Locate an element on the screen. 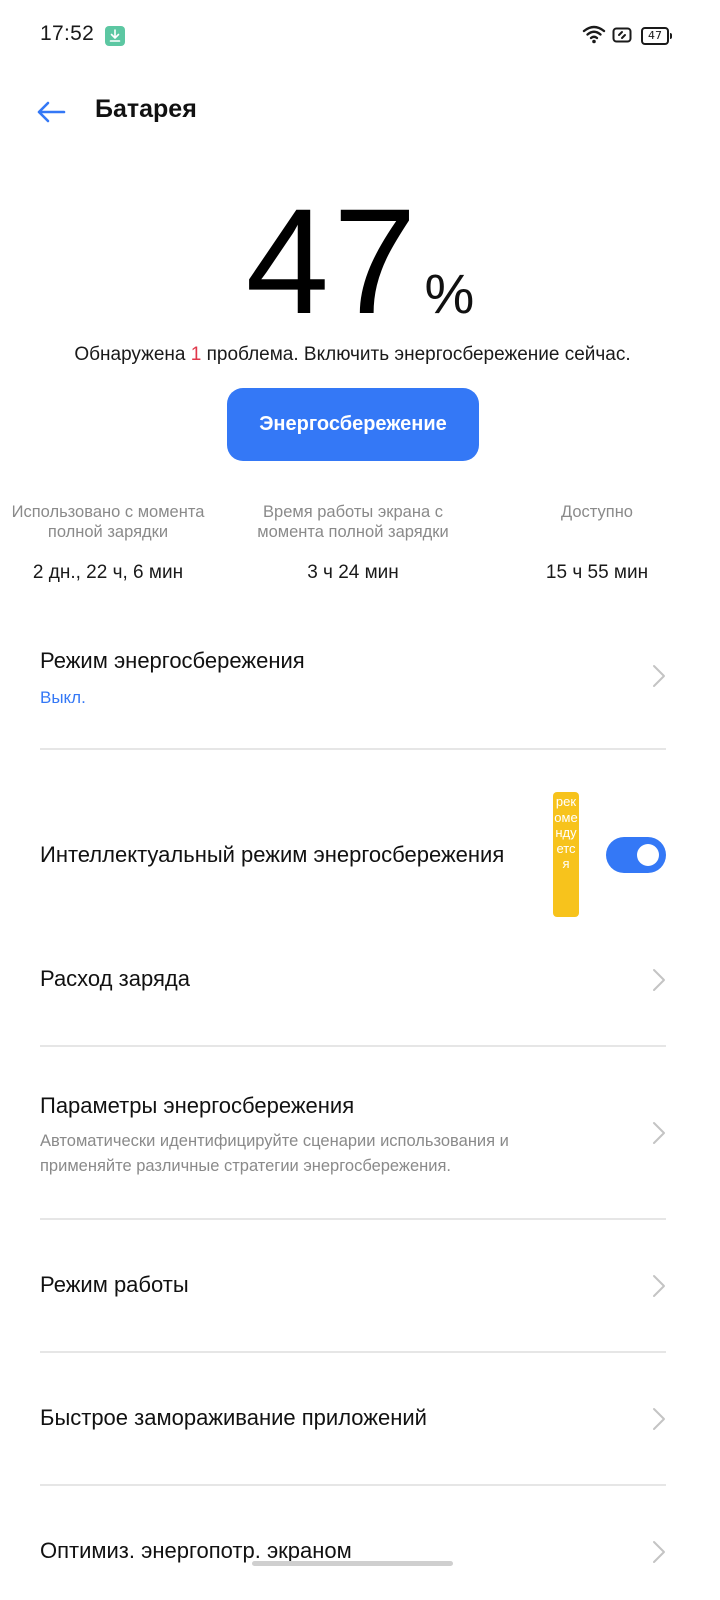 The height and width of the screenshot is (1600, 720). nfc-icon is located at coordinates (622, 37).